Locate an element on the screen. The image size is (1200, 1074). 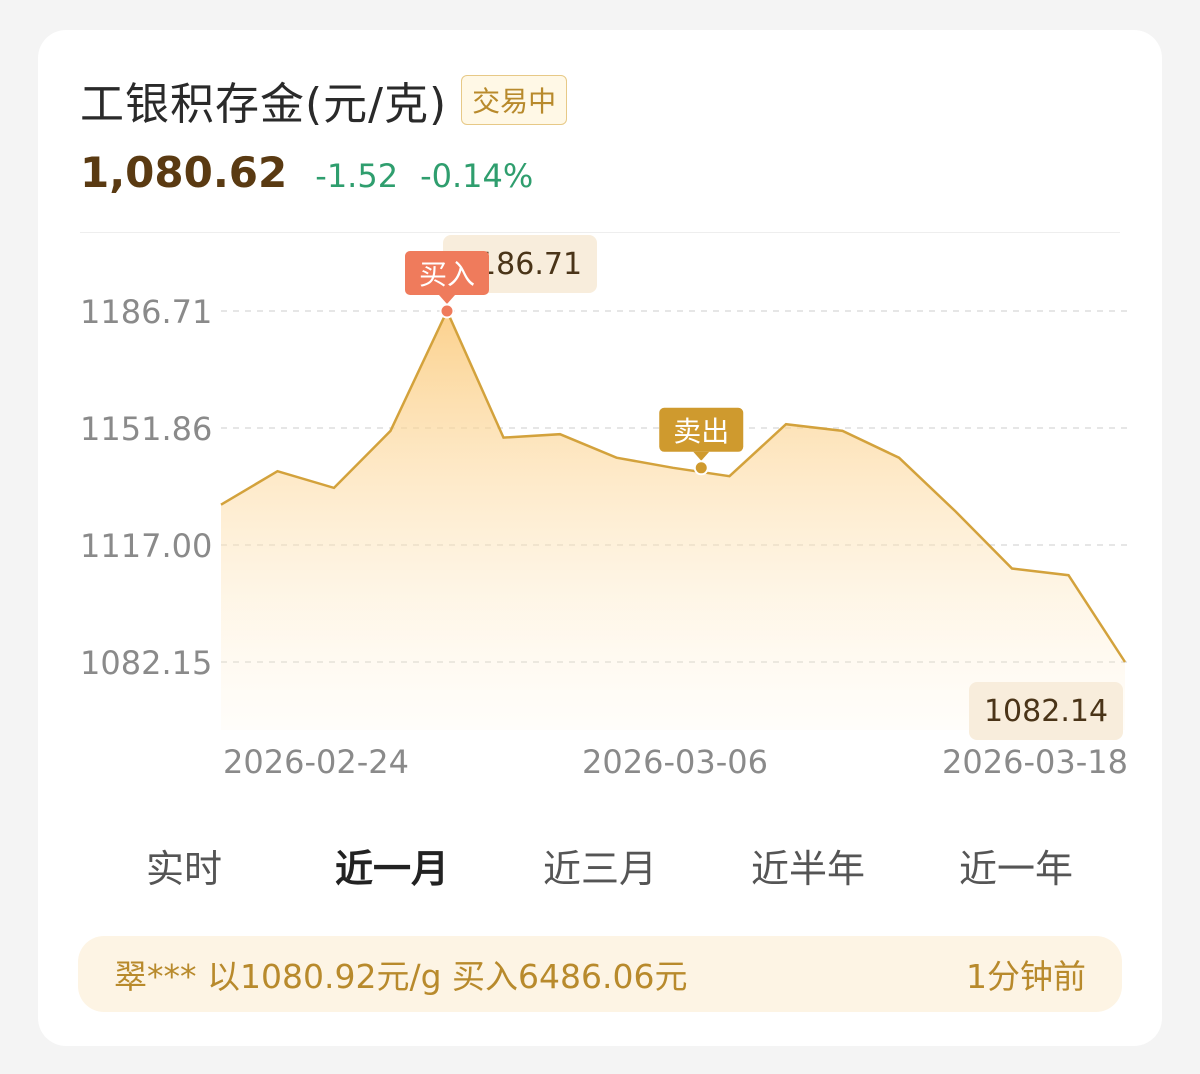
trade-ticker: 翠*** 以1080.92元/g 买入6486.06元 1分钟前 is located at coordinates (600, 974).